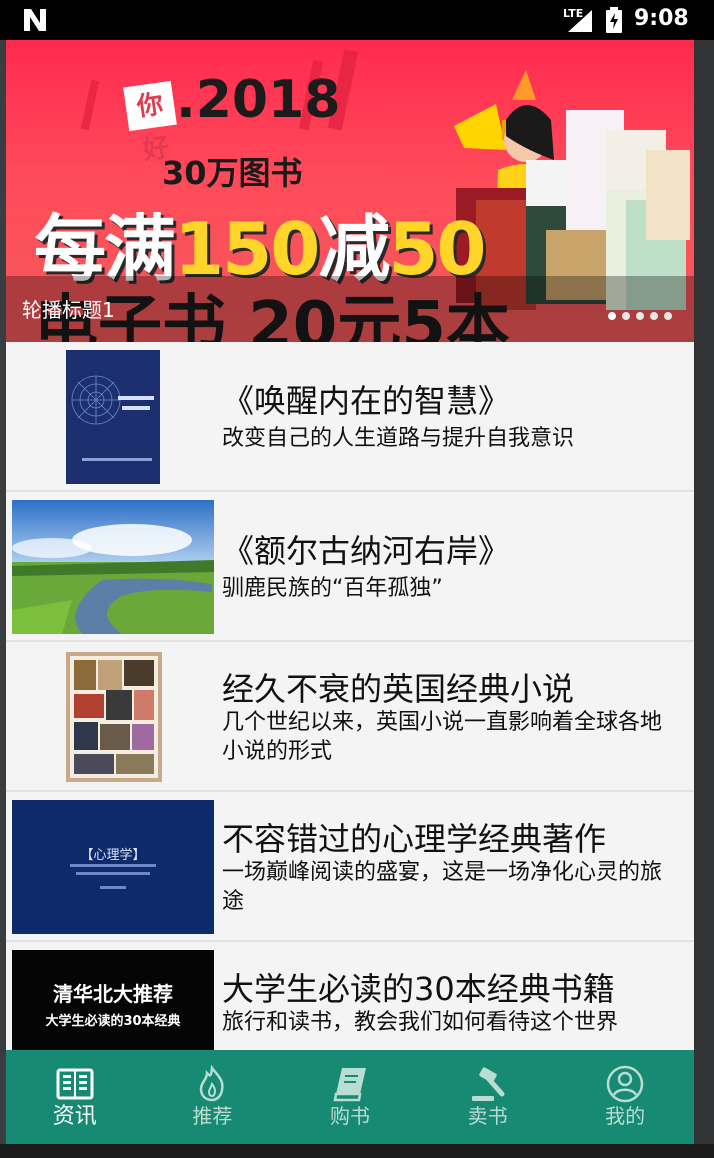 Image resolution: width=714 pixels, height=1158 pixels. What do you see at coordinates (212, 1116) in the screenshot?
I see `nav-tab-label: 推荐` at bounding box center [212, 1116].